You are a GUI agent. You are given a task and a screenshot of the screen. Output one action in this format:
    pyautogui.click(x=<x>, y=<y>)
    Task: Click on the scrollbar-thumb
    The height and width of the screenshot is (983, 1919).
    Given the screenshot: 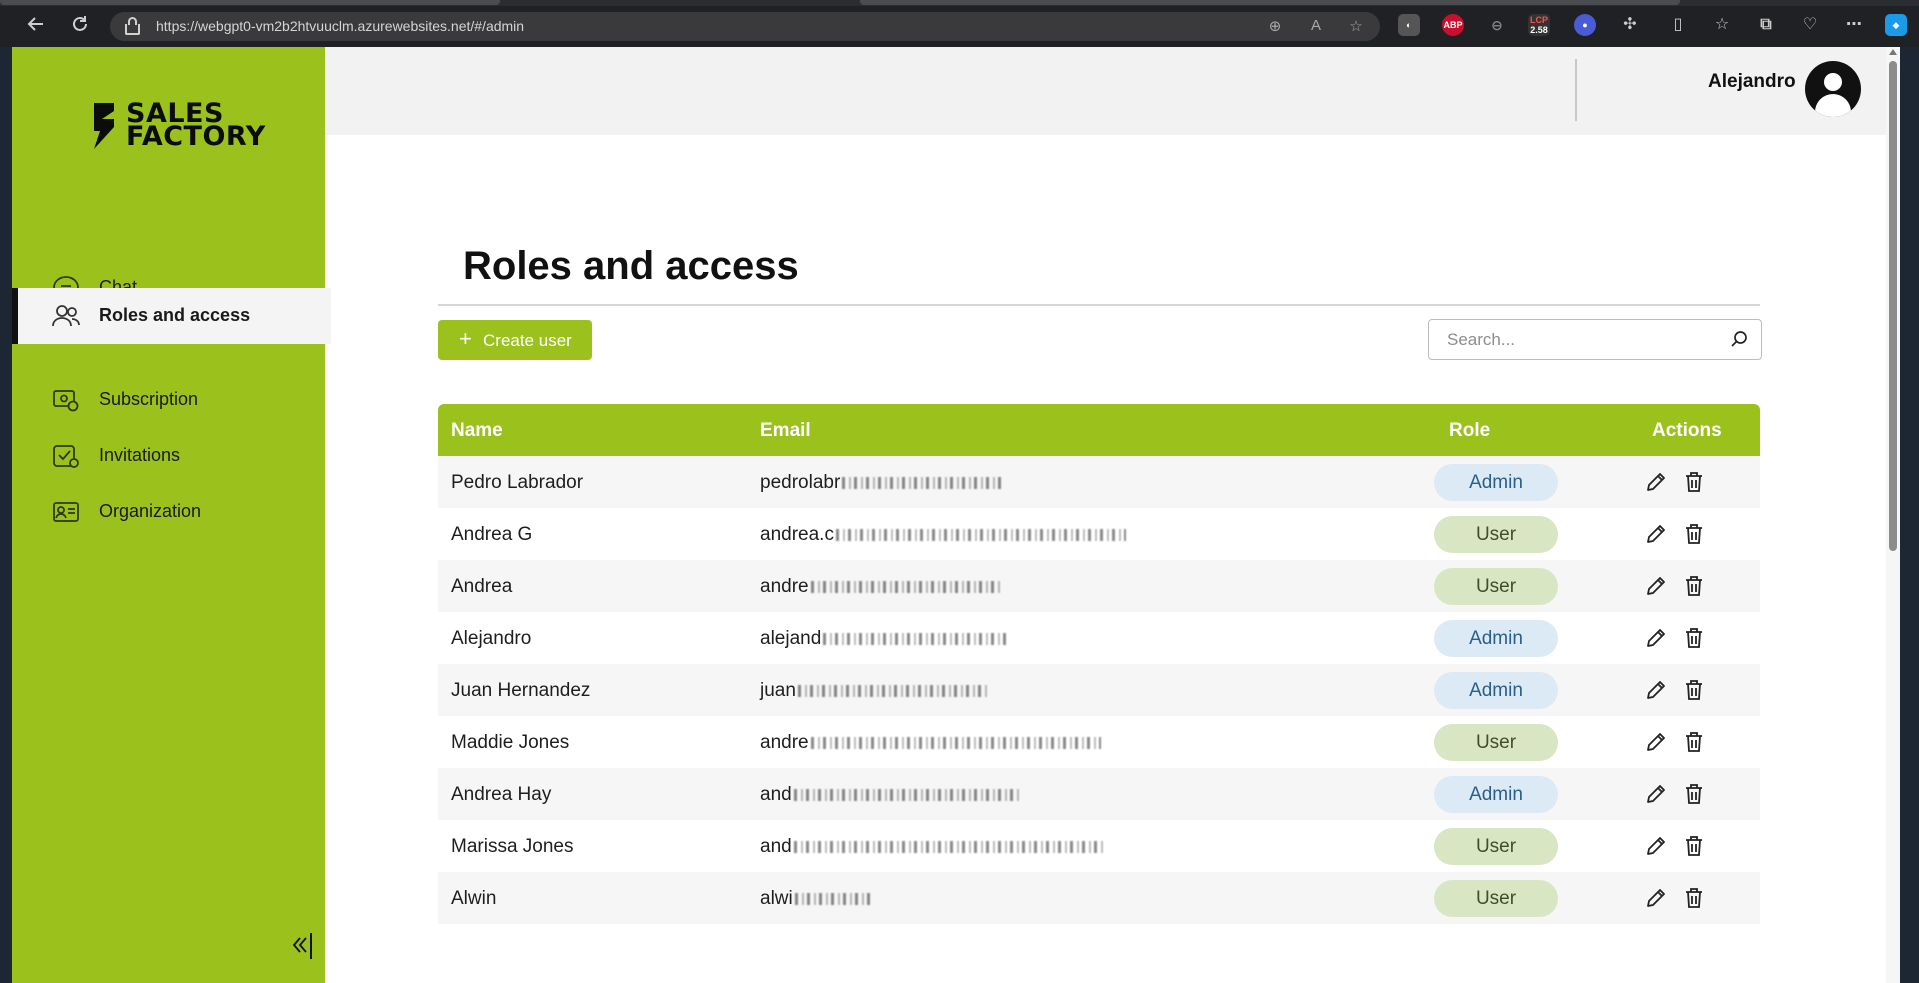 What is the action you would take?
    pyautogui.click(x=1893, y=306)
    